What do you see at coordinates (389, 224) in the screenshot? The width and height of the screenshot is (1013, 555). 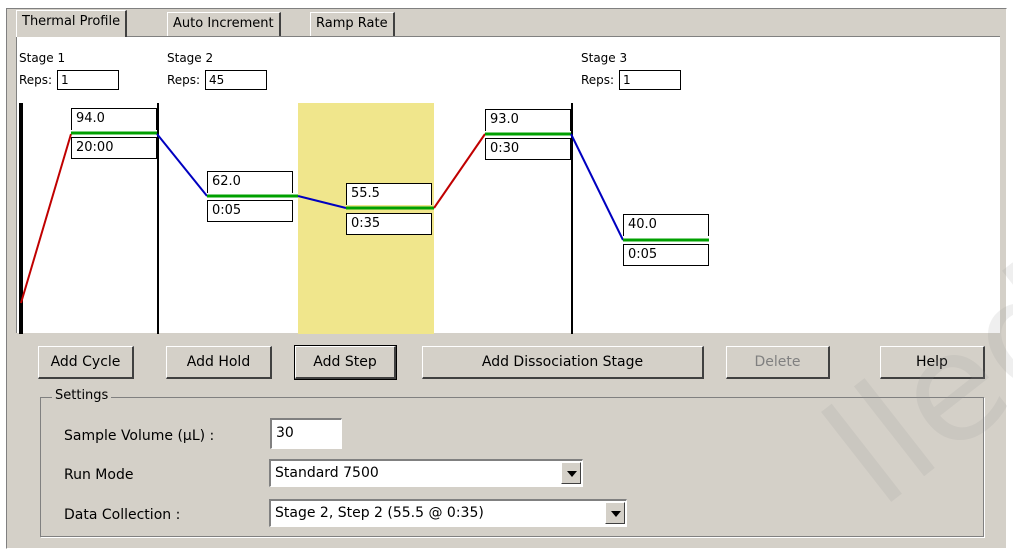 I see `step-3-time: 0:35` at bounding box center [389, 224].